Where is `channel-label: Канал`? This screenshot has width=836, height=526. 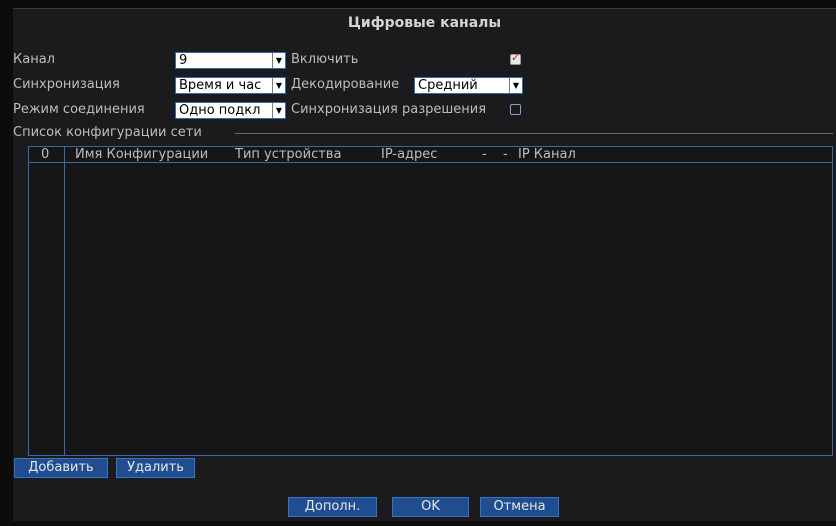 channel-label: Канал is located at coordinates (34, 59).